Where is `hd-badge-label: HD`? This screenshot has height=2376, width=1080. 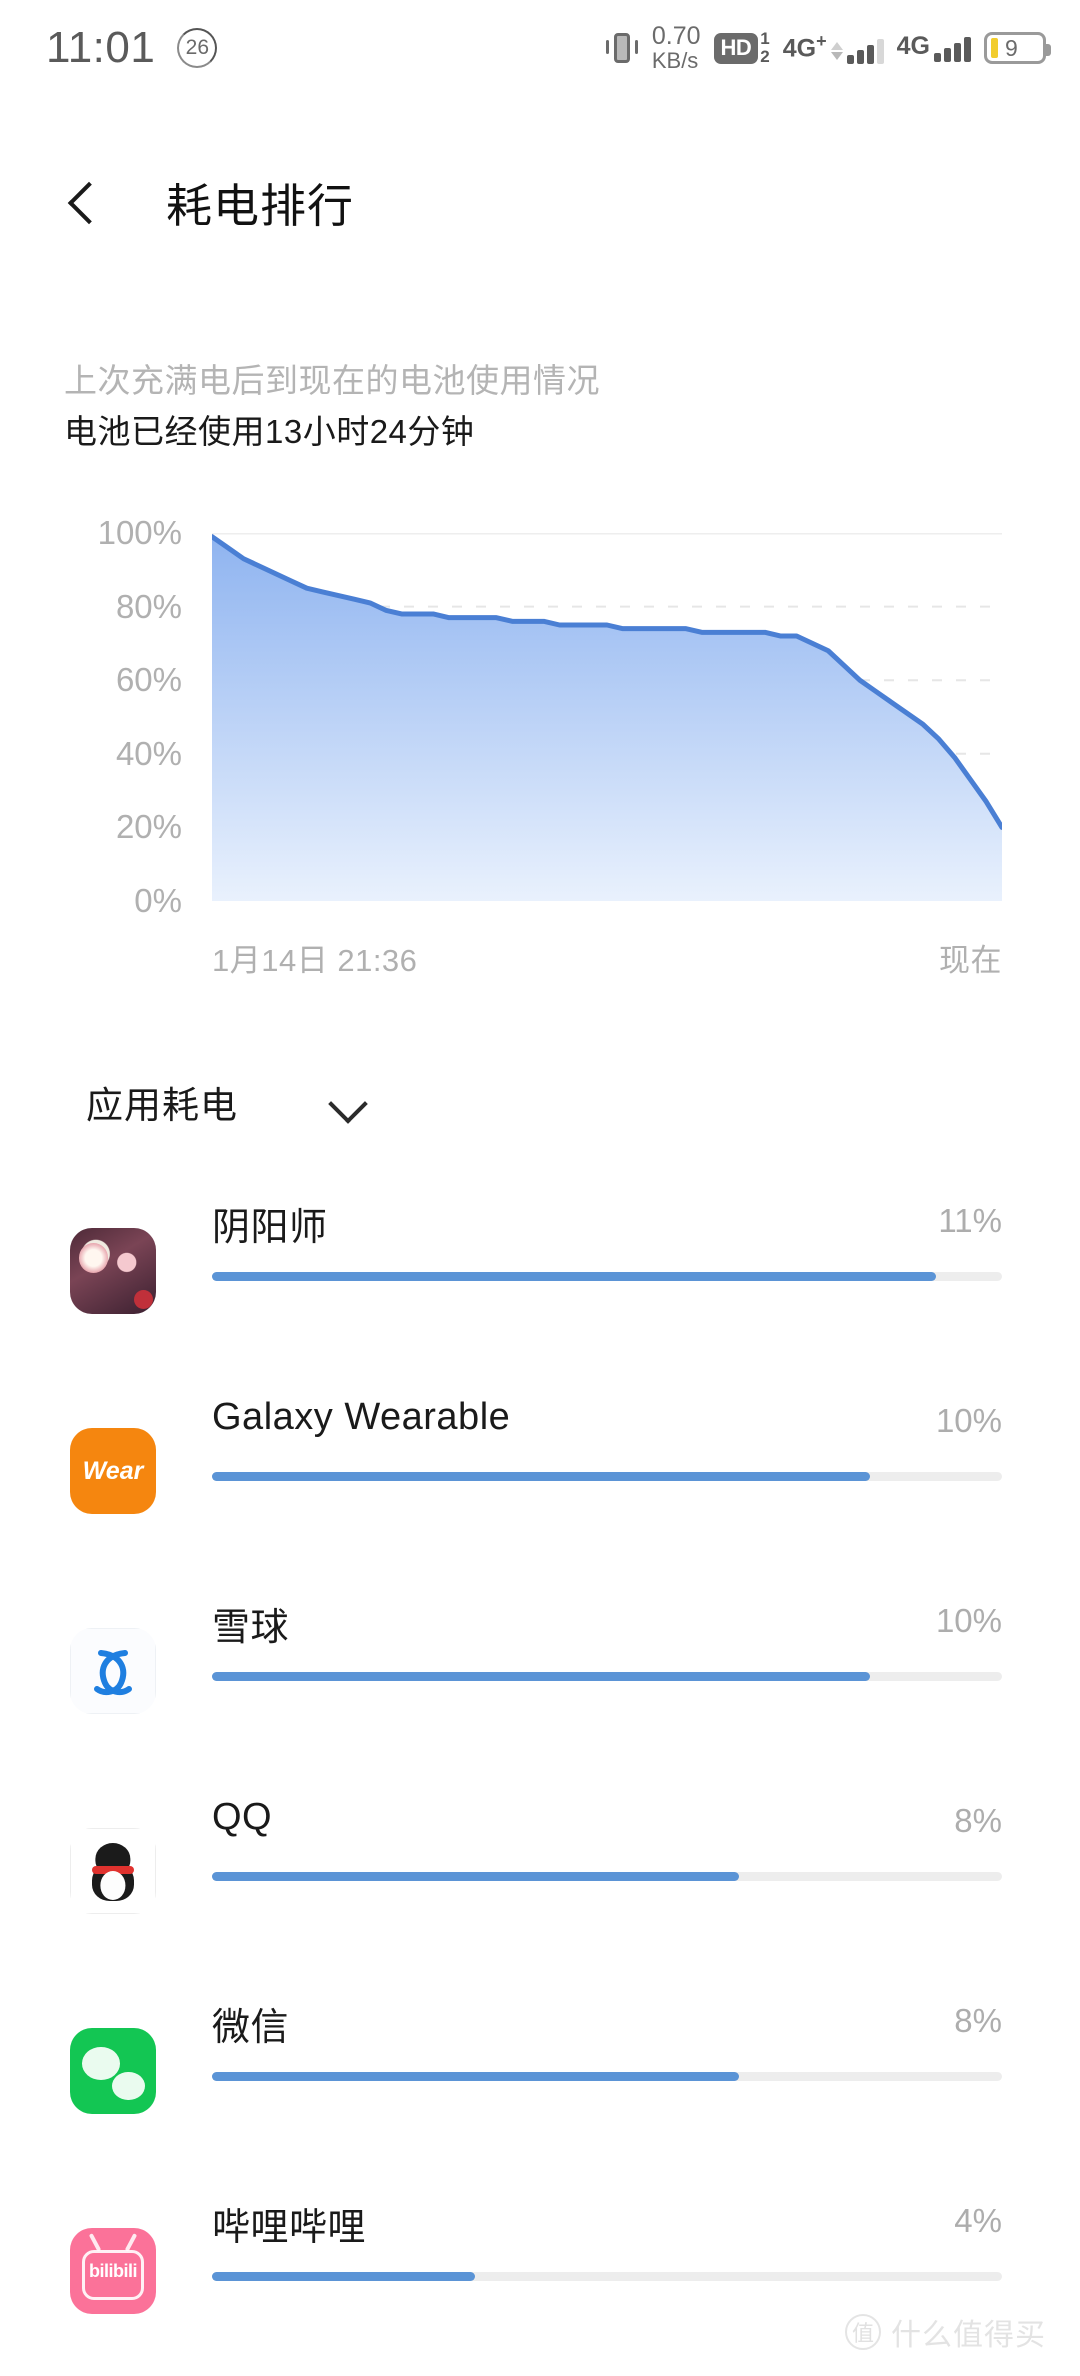 hd-badge-label: HD is located at coordinates (736, 48).